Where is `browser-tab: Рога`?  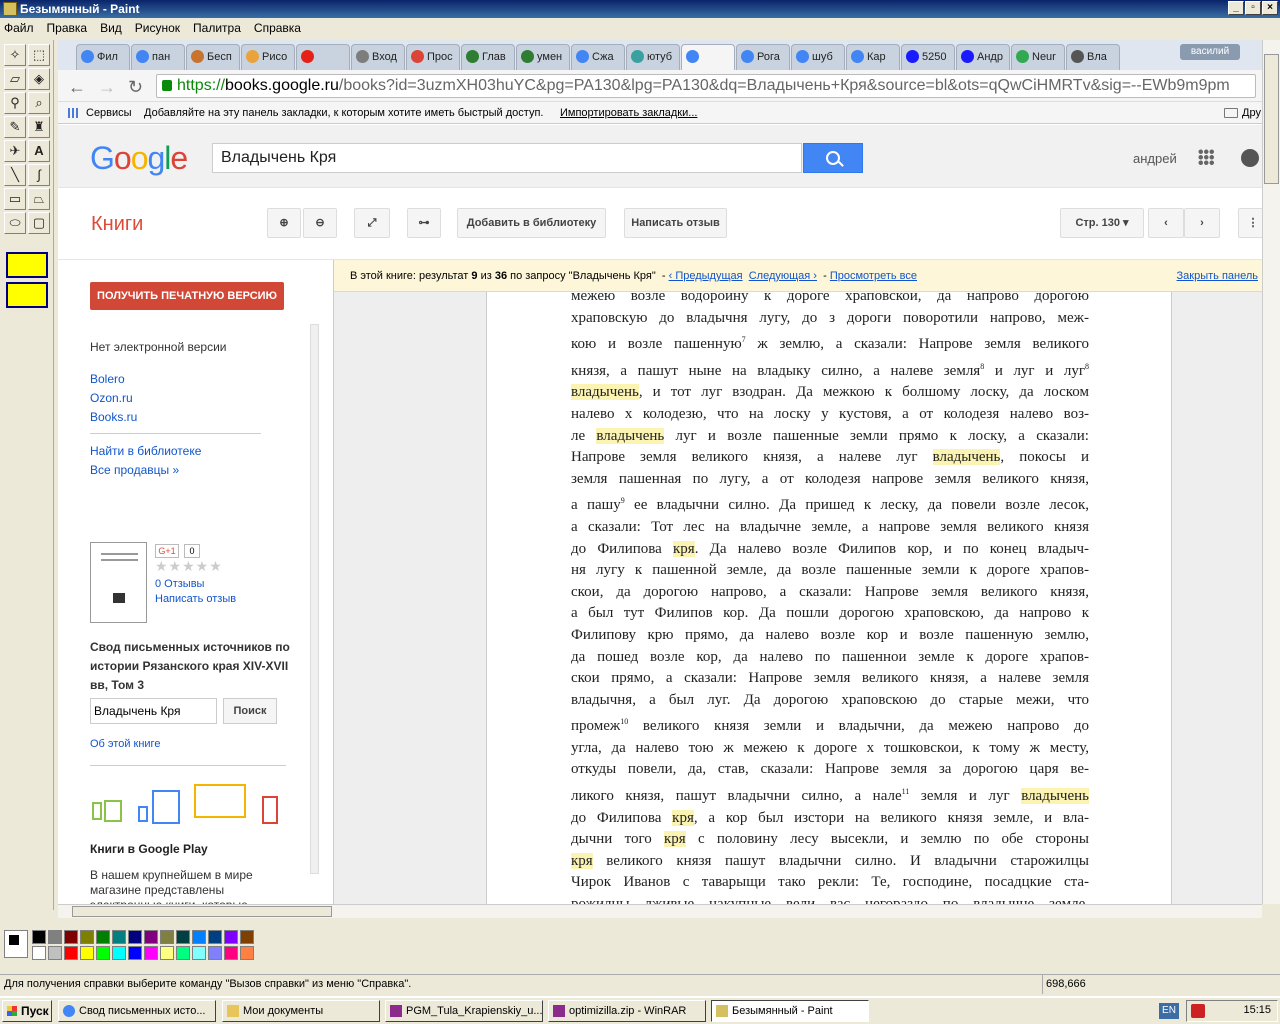
browser-tab: Рога is located at coordinates (763, 57).